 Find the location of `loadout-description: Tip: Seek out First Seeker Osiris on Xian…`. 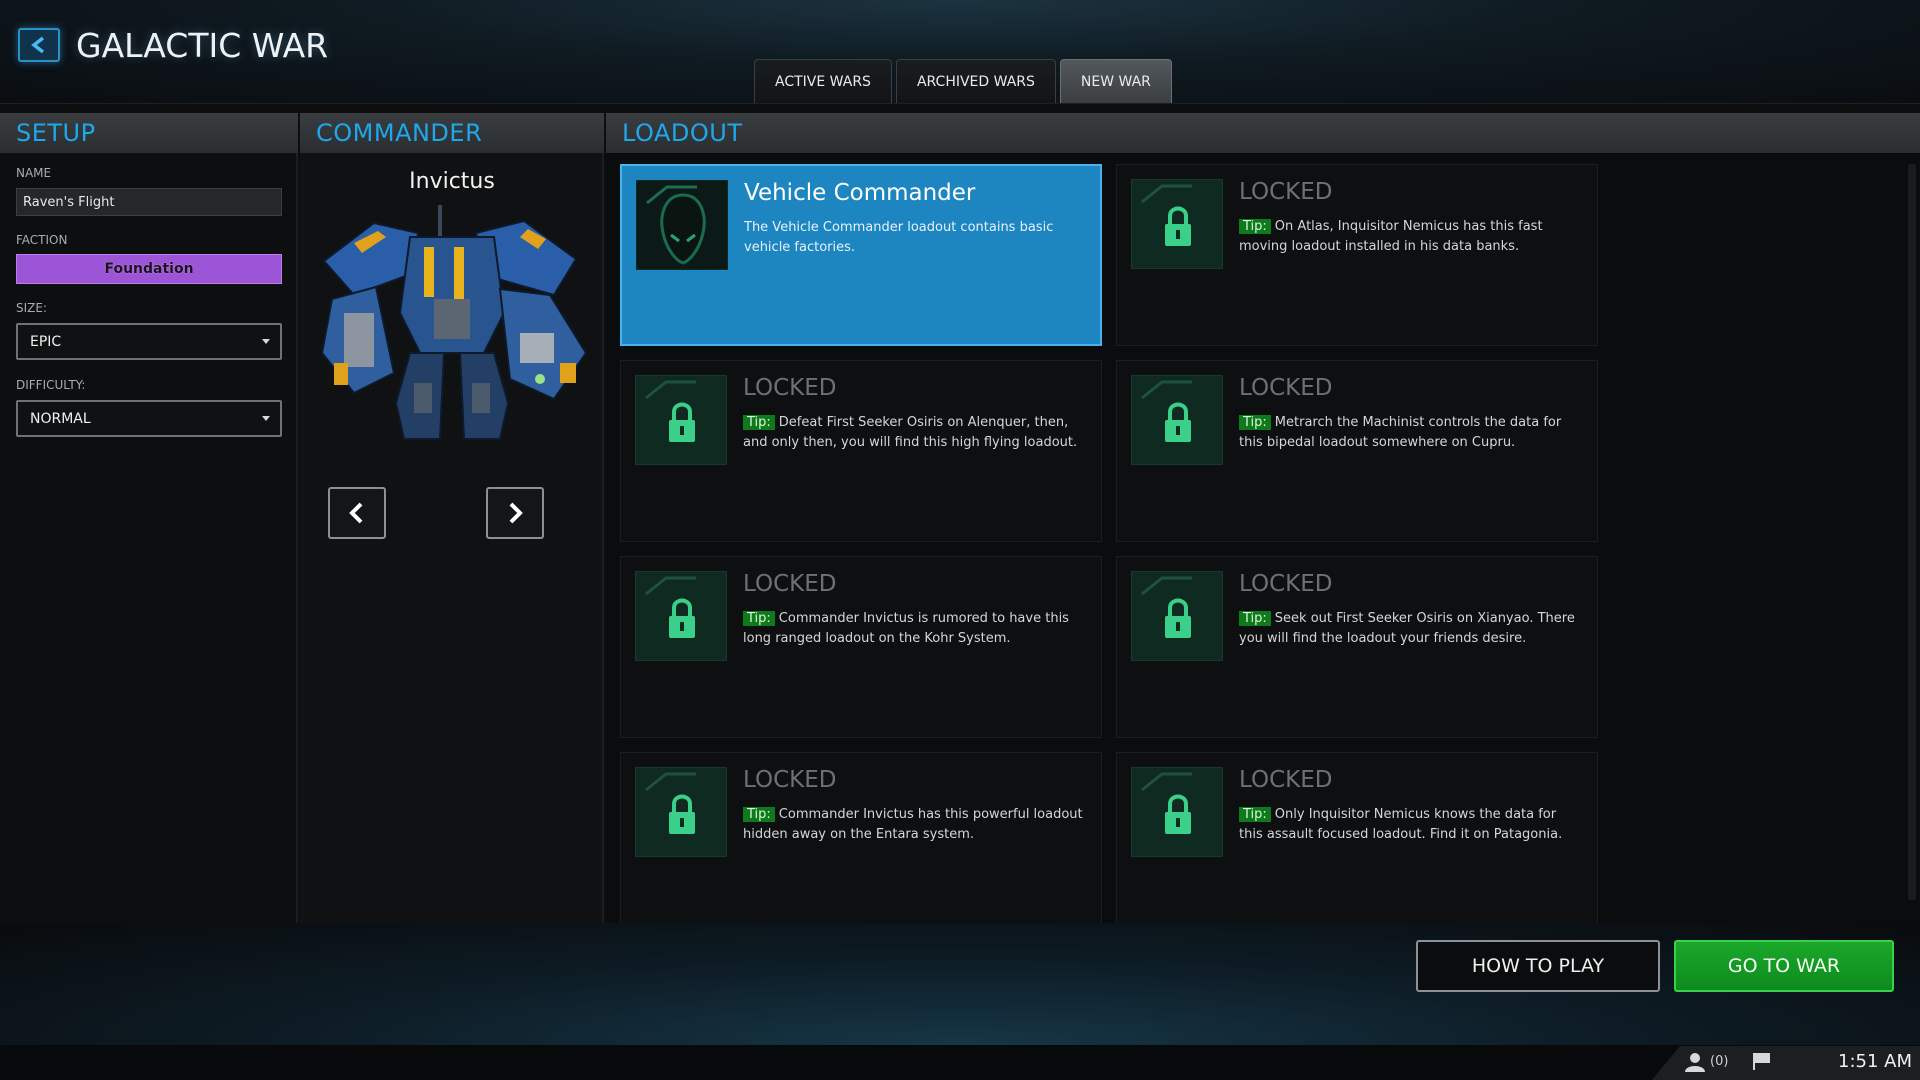

loadout-description: Tip: Seek out First Seeker Osiris on Xian… is located at coordinates (1407, 628).